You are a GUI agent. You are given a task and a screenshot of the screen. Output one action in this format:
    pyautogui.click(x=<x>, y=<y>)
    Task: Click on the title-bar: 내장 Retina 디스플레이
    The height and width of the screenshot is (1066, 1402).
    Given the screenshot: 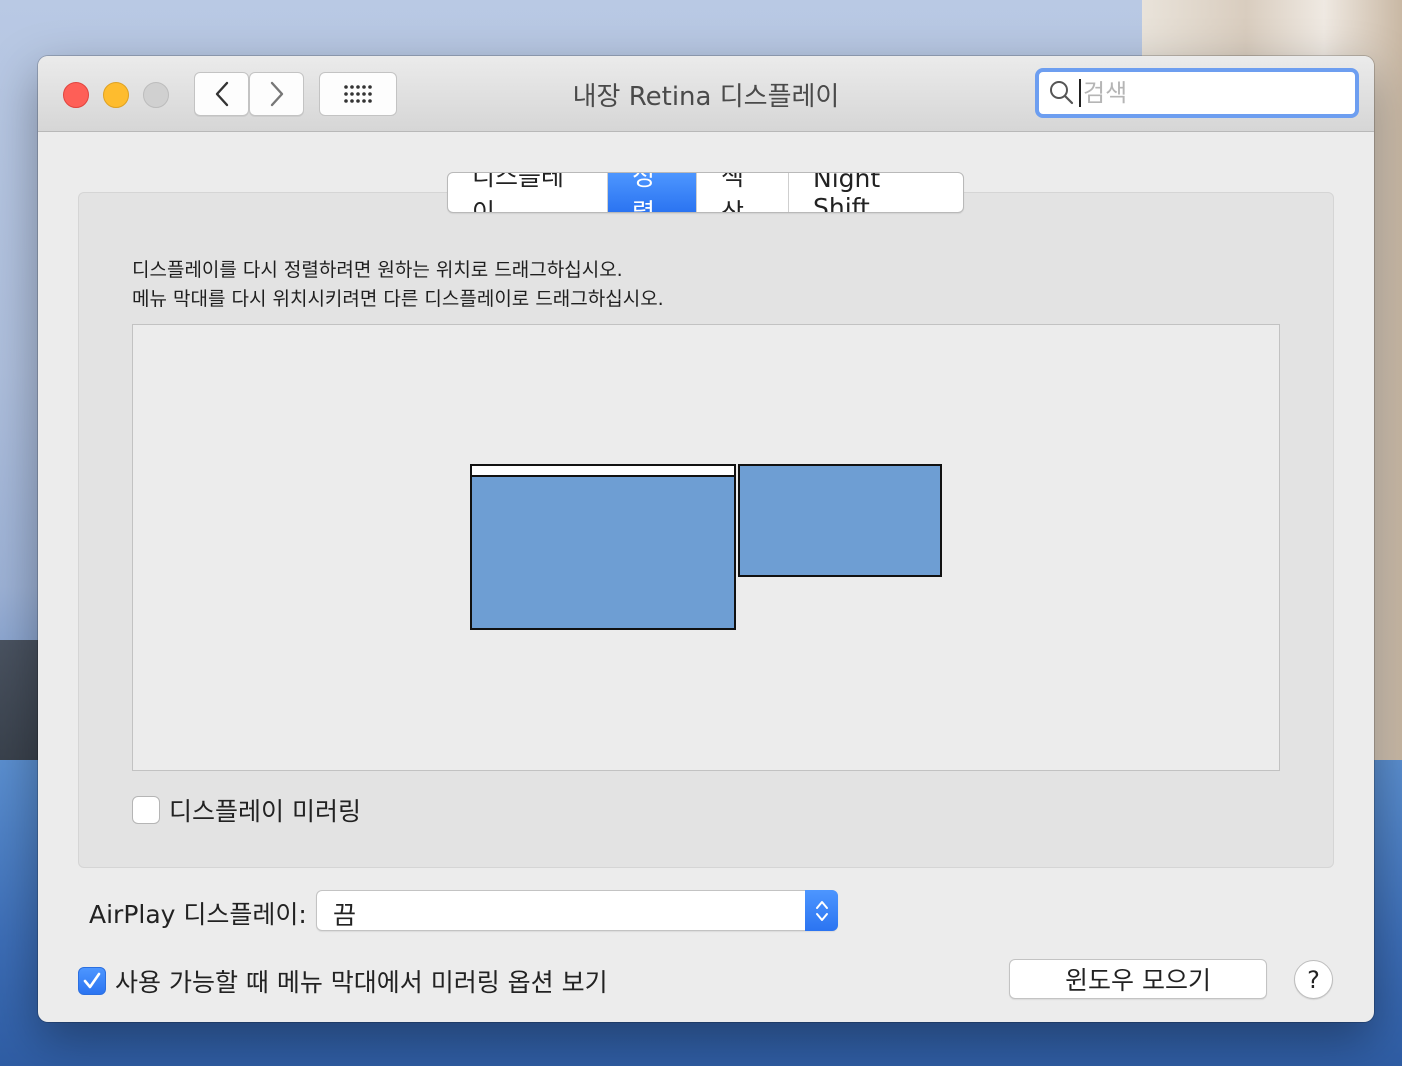 What is the action you would take?
    pyautogui.click(x=706, y=94)
    